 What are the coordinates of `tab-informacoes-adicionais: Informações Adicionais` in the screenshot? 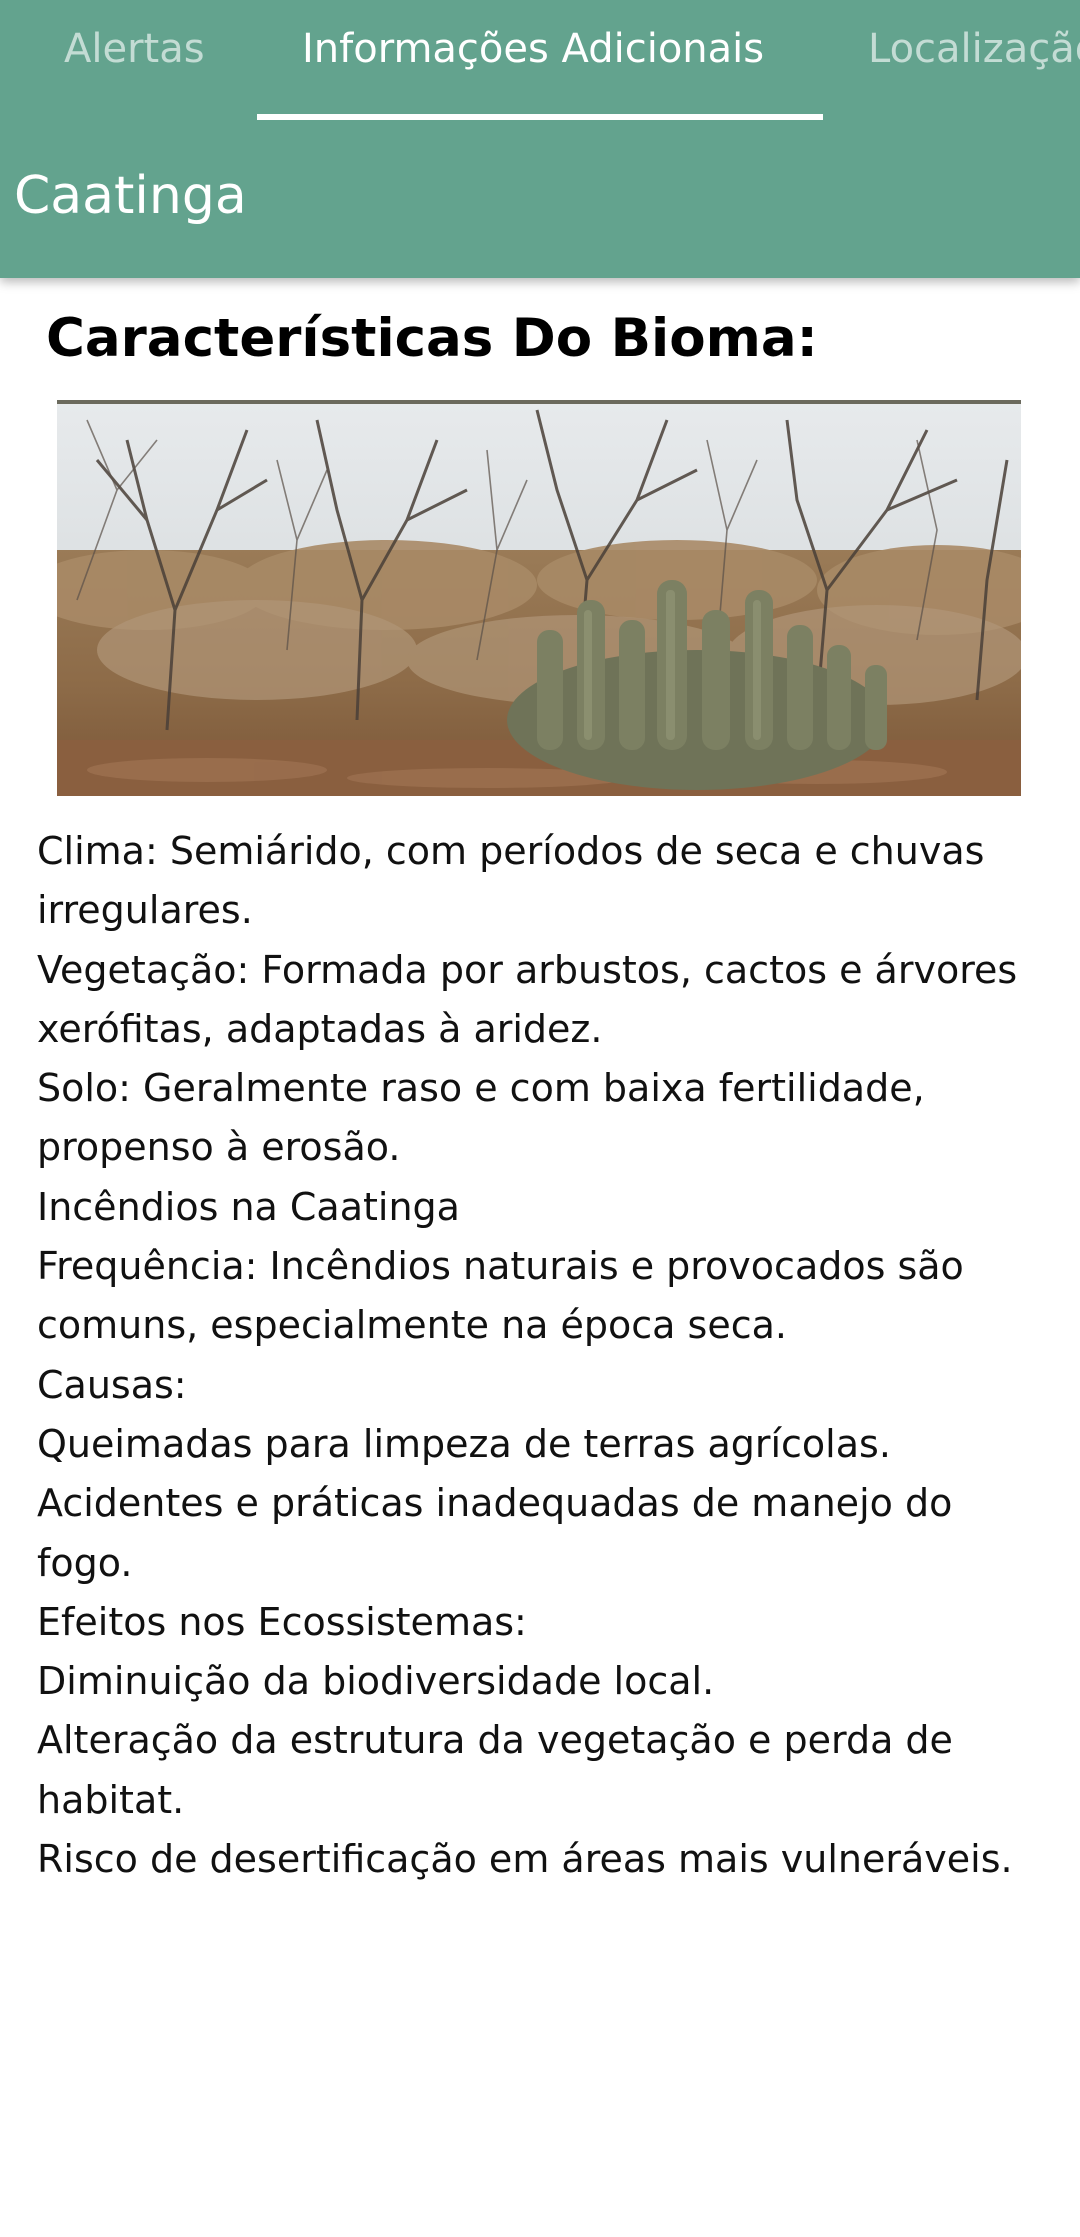 It's located at (533, 59).